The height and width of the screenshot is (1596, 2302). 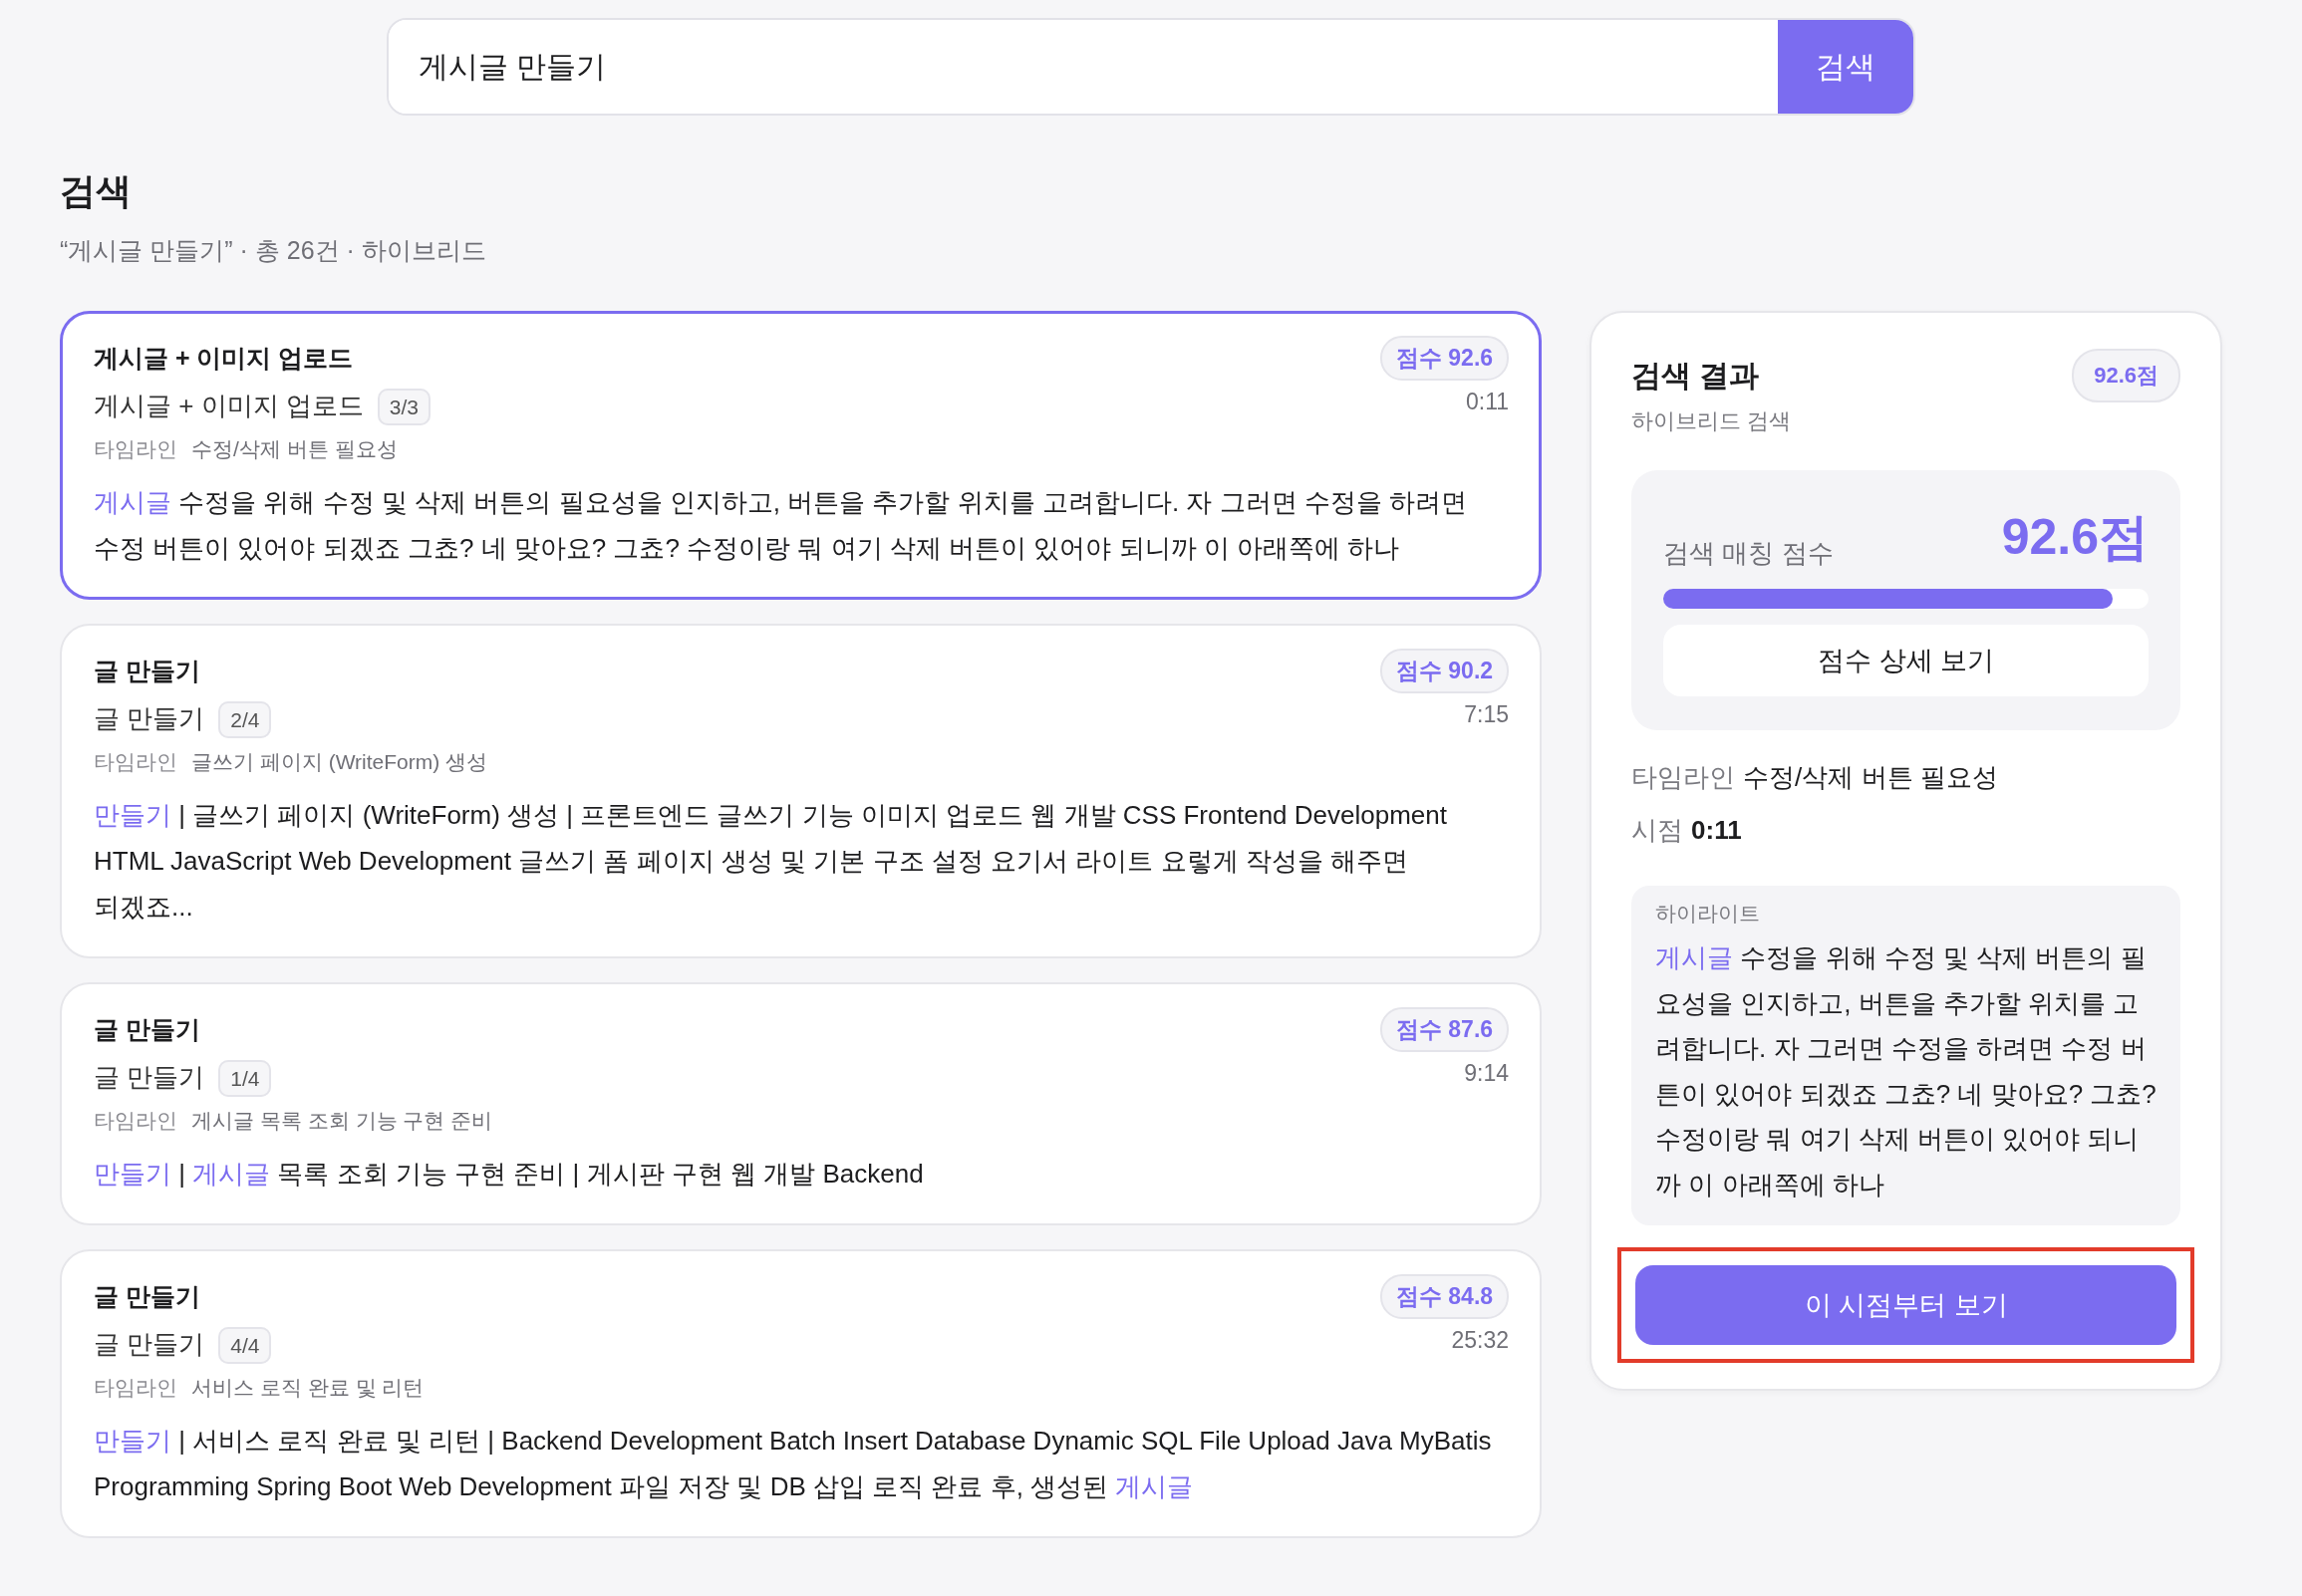 I want to click on timestamp: 7:15, so click(x=1487, y=714).